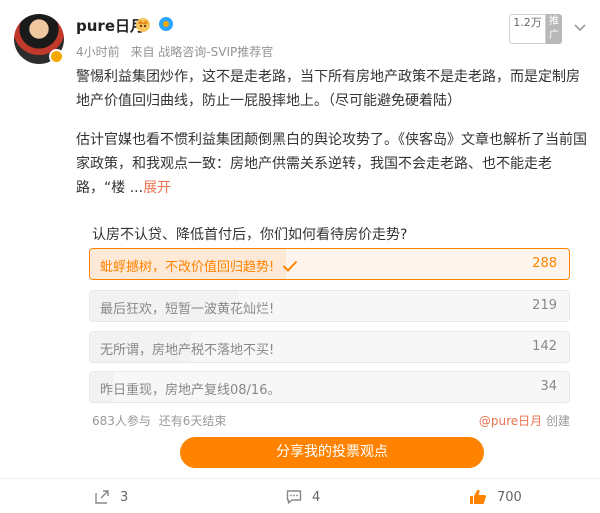  Describe the element at coordinates (187, 309) in the screenshot. I see `poll-option-label: 最后狂欢，短暂一波黄花灿烂!` at that location.